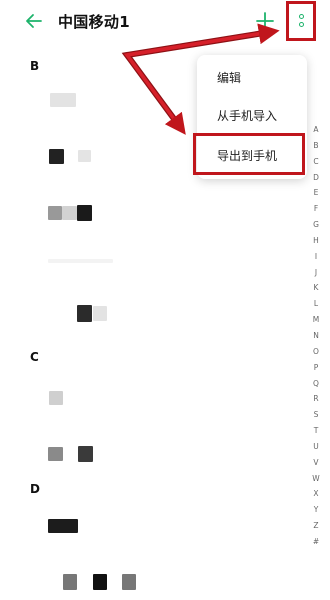  I want to click on alphabet-index-letter: Y, so click(316, 510).